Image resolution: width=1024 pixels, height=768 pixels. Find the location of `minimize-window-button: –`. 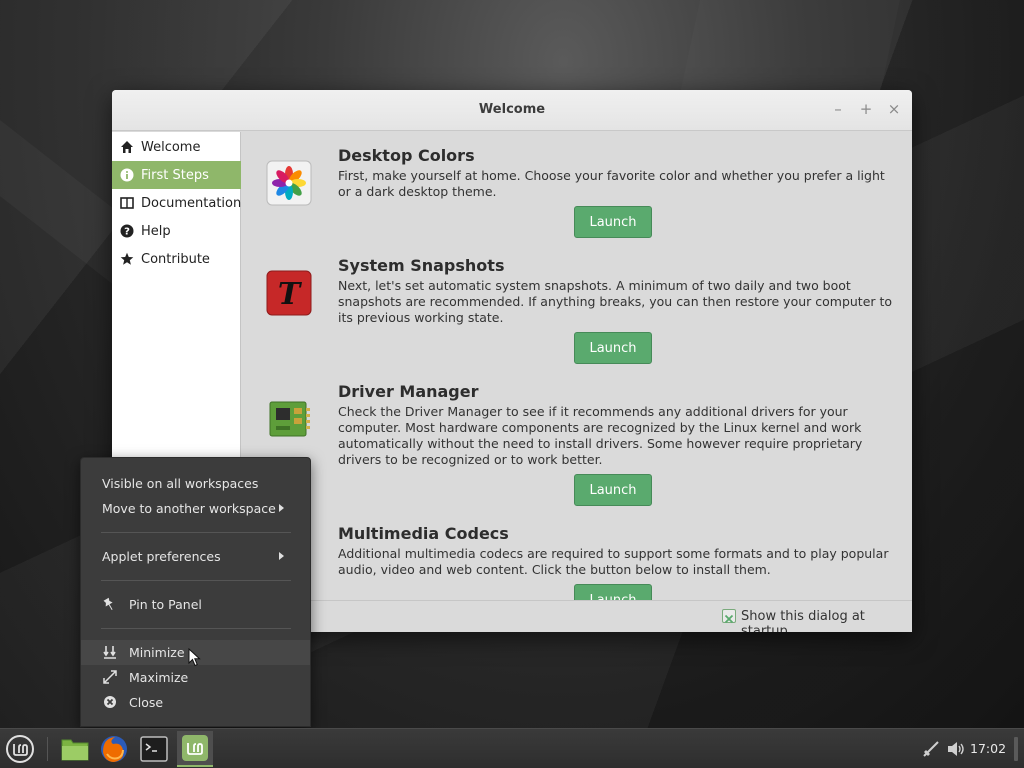

minimize-window-button: – is located at coordinates (838, 109).